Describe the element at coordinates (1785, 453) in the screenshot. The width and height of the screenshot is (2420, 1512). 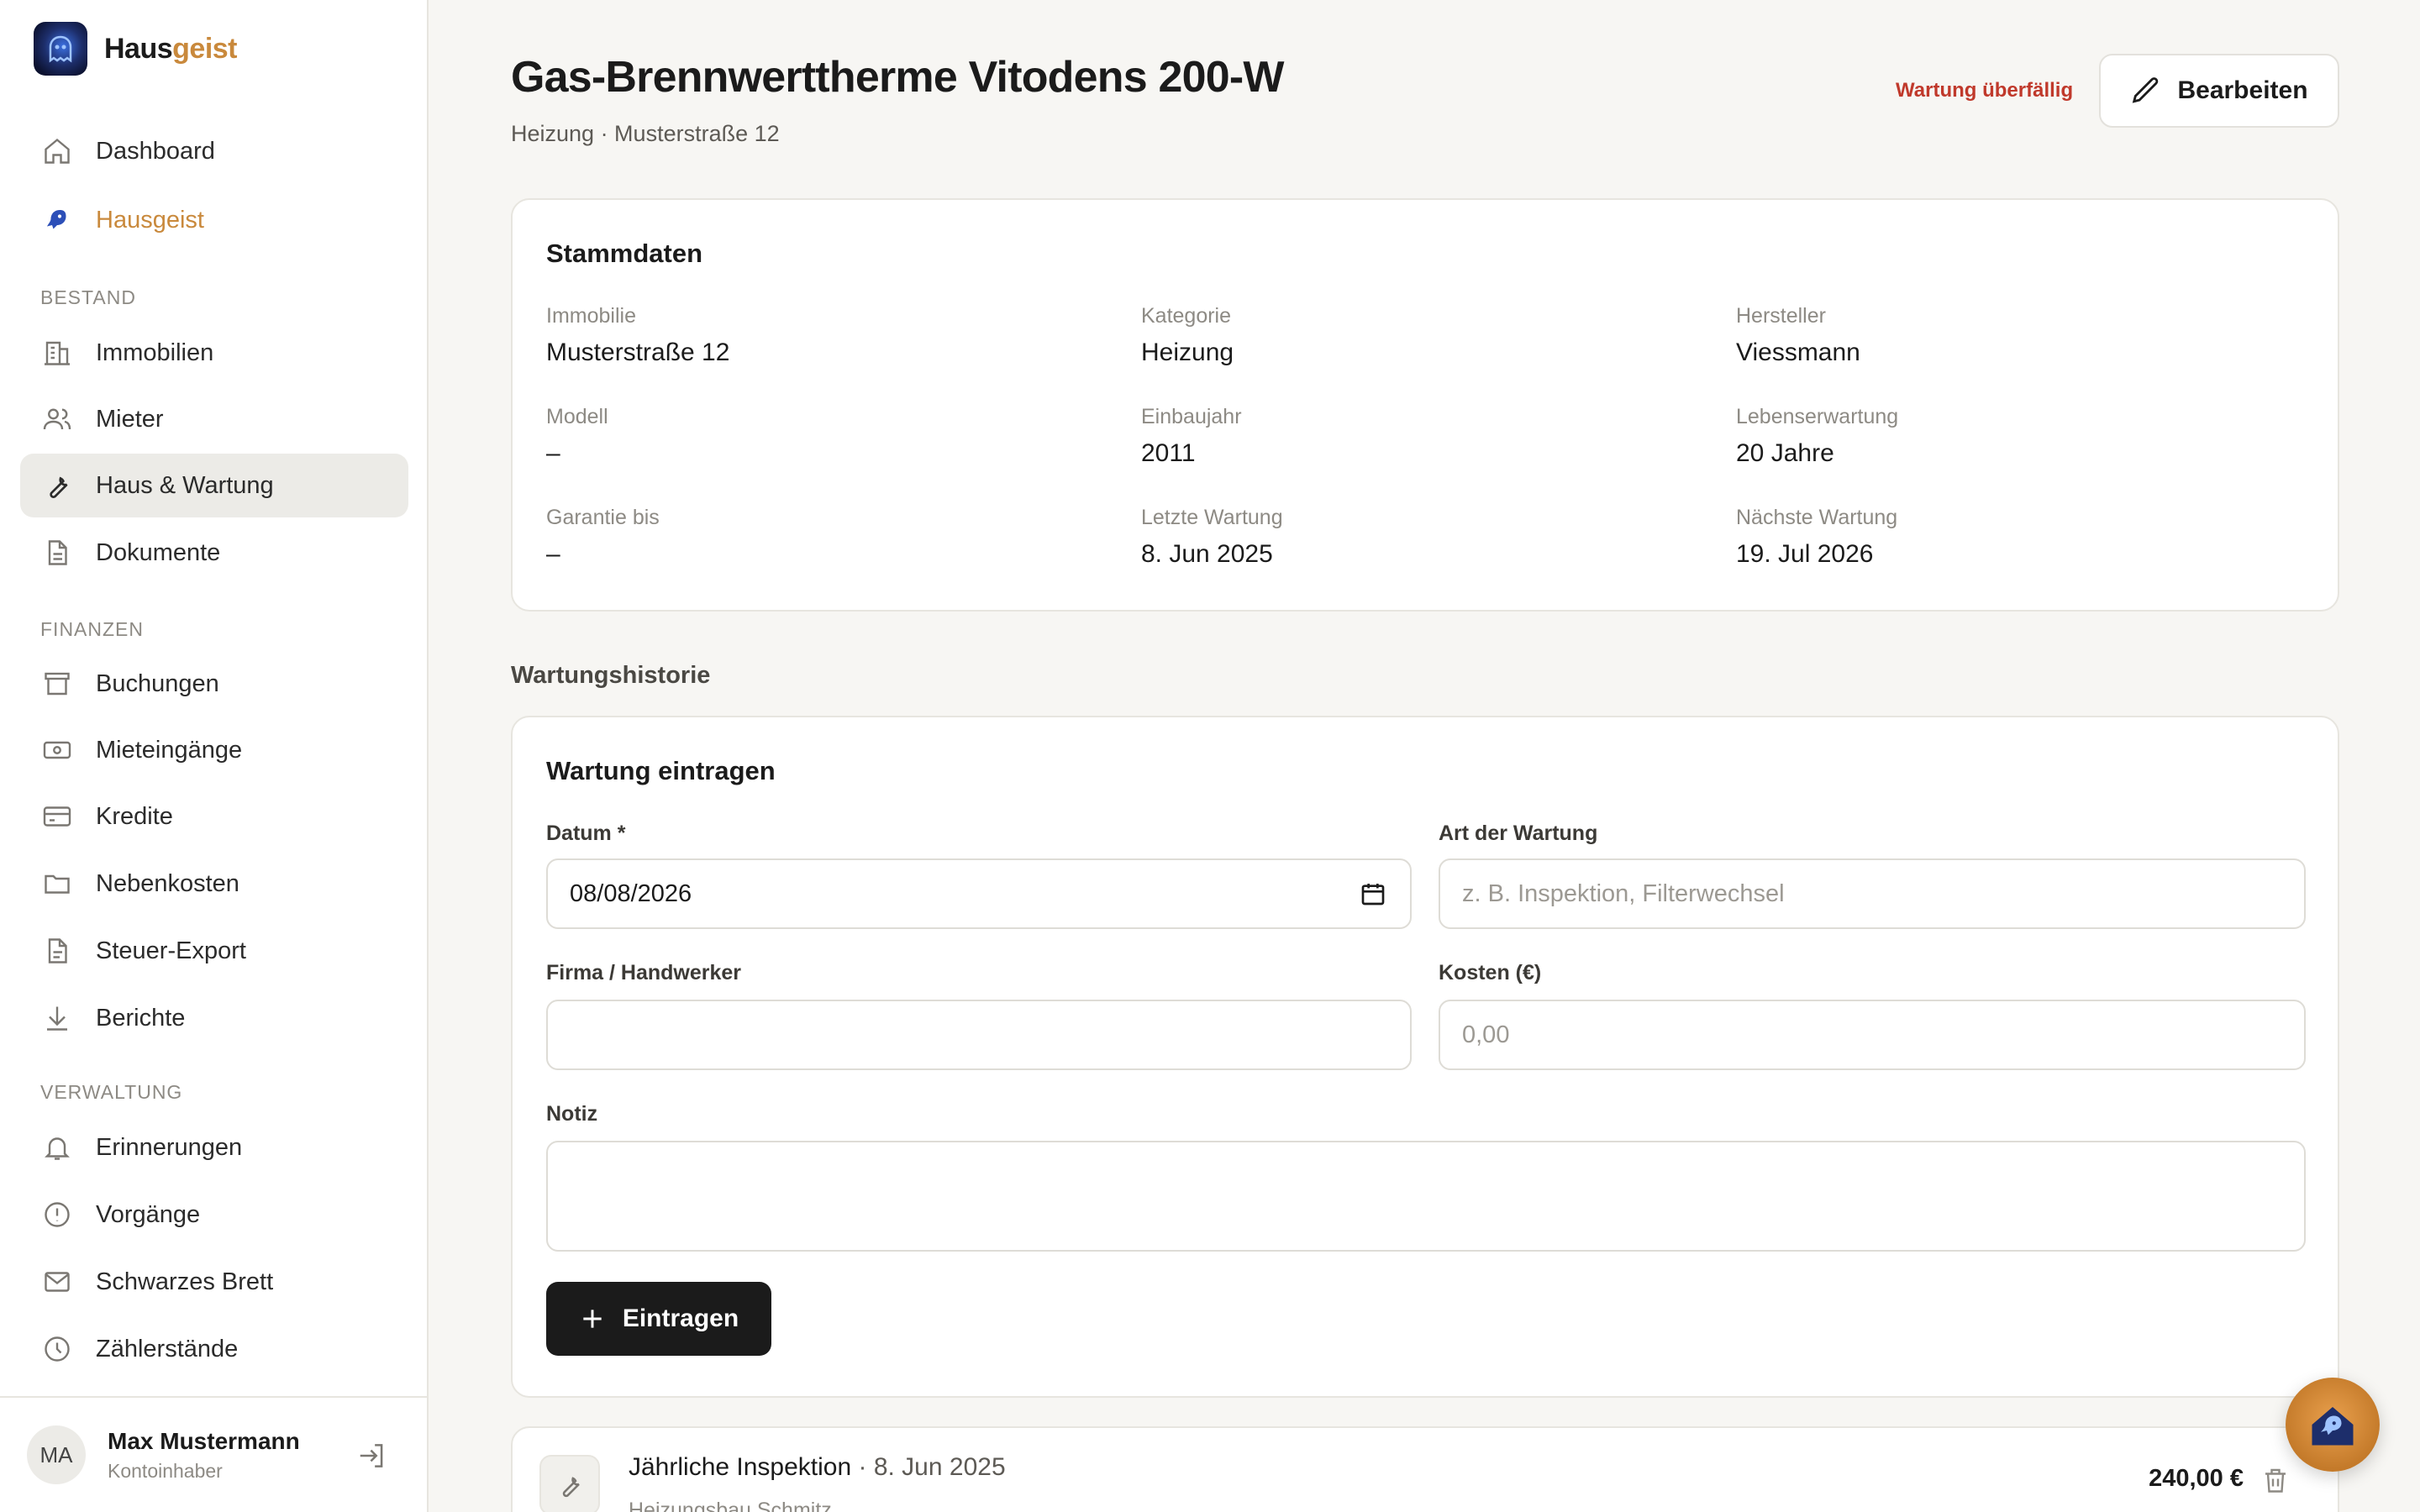
I see `field-value: 20 Jahre` at that location.